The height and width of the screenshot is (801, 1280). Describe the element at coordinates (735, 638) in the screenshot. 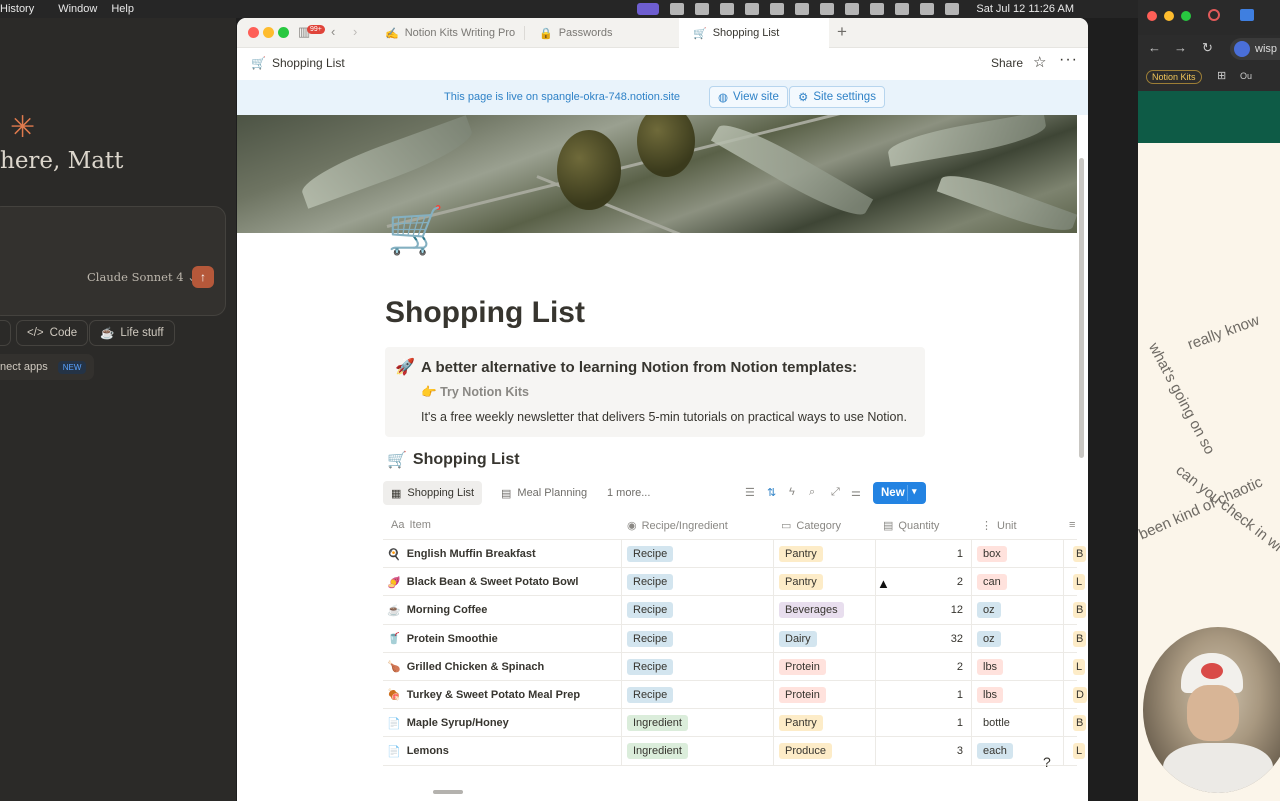

I see `table-row: 🥤 Protein Smoothie Recipe Dairy 32 oz B` at that location.